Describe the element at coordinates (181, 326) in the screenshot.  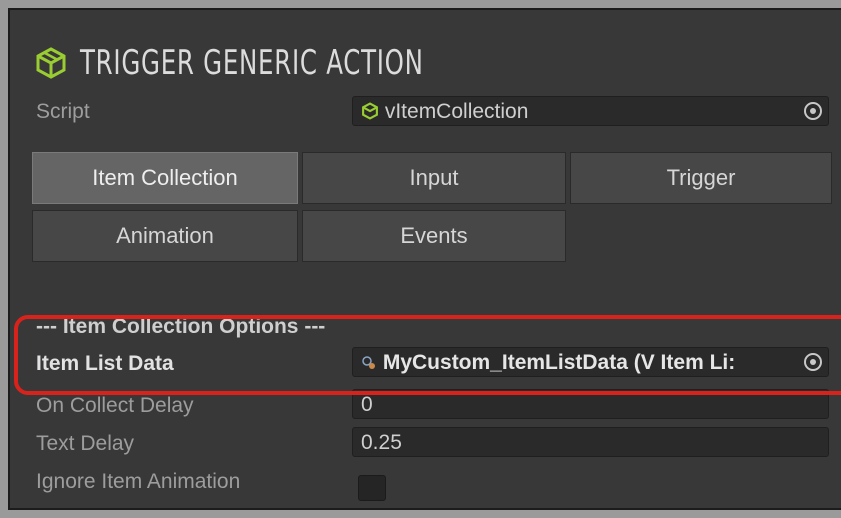
I see `section-title: --- Item Collection Options ---` at that location.